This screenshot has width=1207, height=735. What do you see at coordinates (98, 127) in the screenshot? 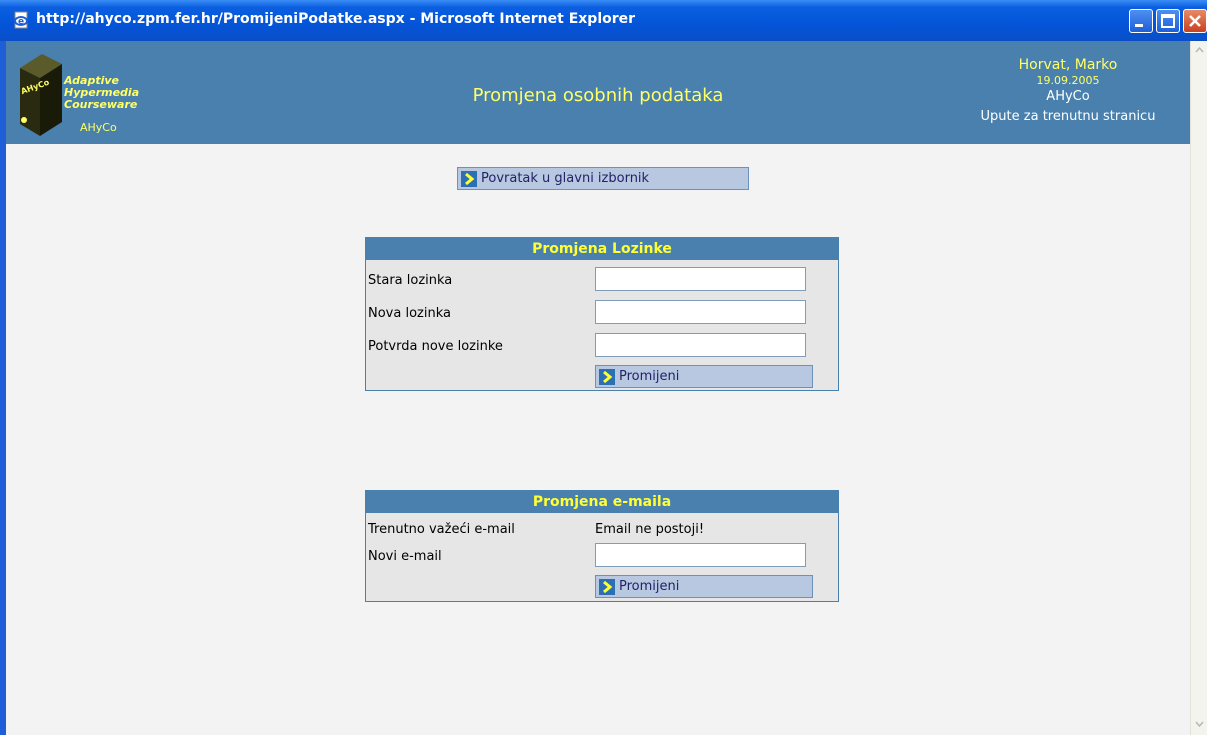
I see `logo-subtitle: AHyCo` at bounding box center [98, 127].